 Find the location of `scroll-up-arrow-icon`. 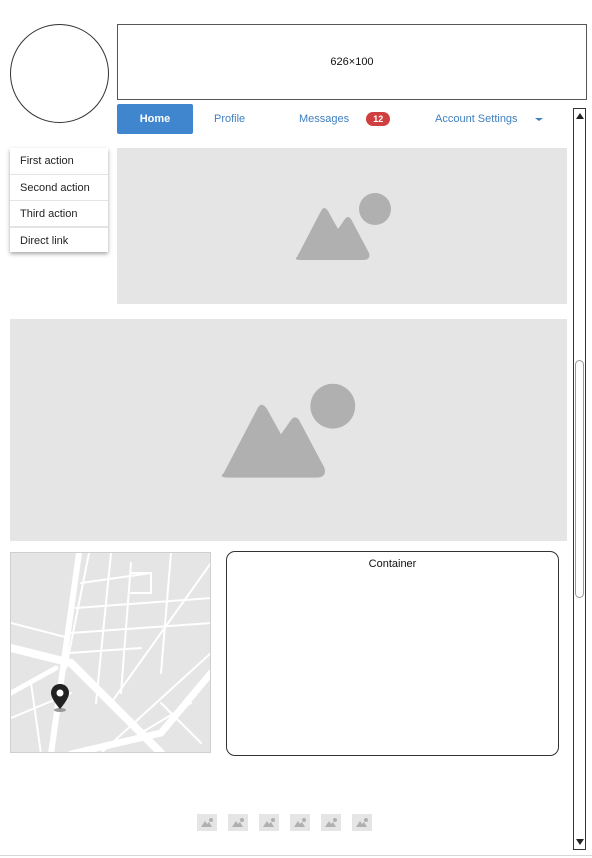

scroll-up-arrow-icon is located at coordinates (579, 116).